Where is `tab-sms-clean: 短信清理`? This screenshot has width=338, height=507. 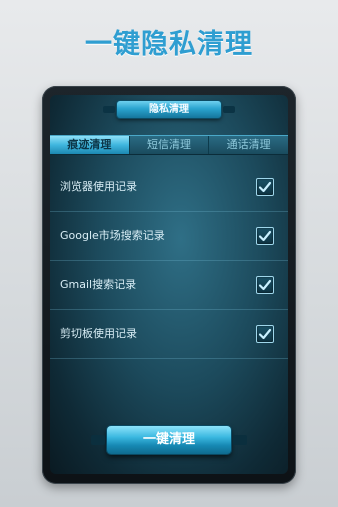
tab-sms-clean: 短信清理 is located at coordinates (168, 145).